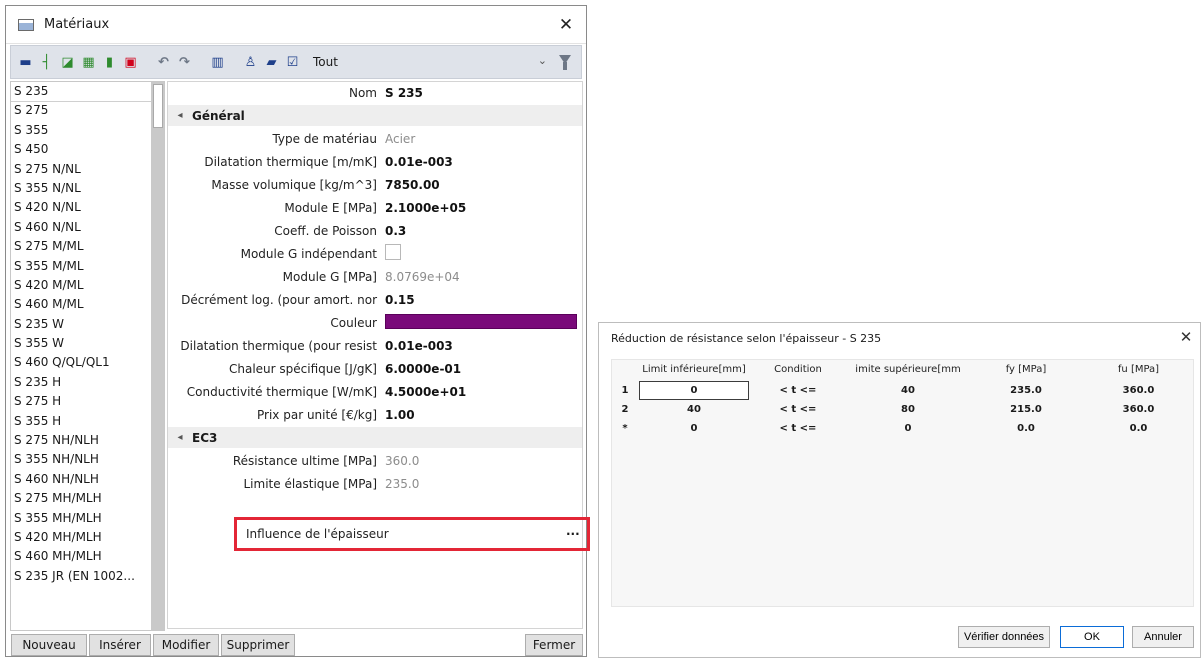 This screenshot has width=1201, height=658. Describe the element at coordinates (1026, 390) in the screenshot. I see `table-cell: 235.0` at that location.